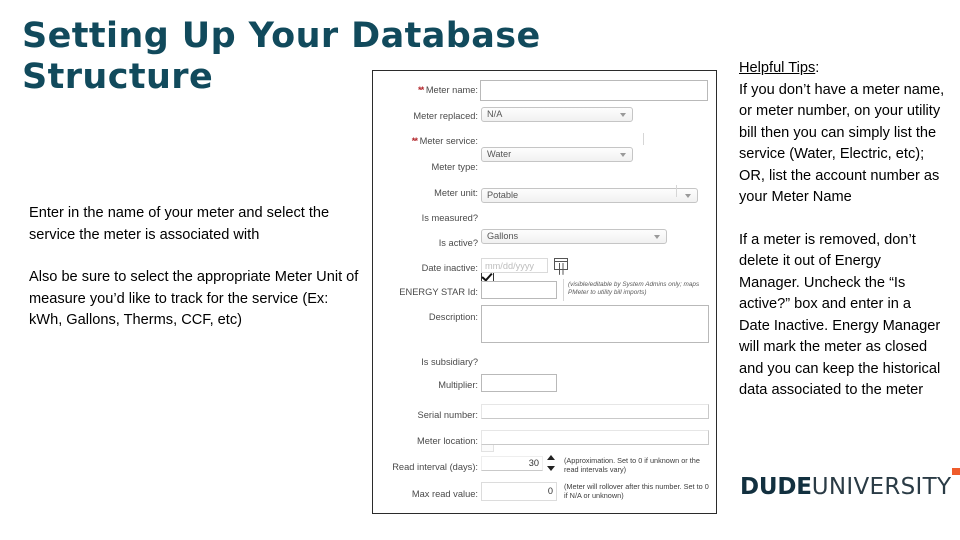 The image size is (960, 540). What do you see at coordinates (448, 141) in the screenshot?
I see `label-meter-service-text: Meter service:` at bounding box center [448, 141].